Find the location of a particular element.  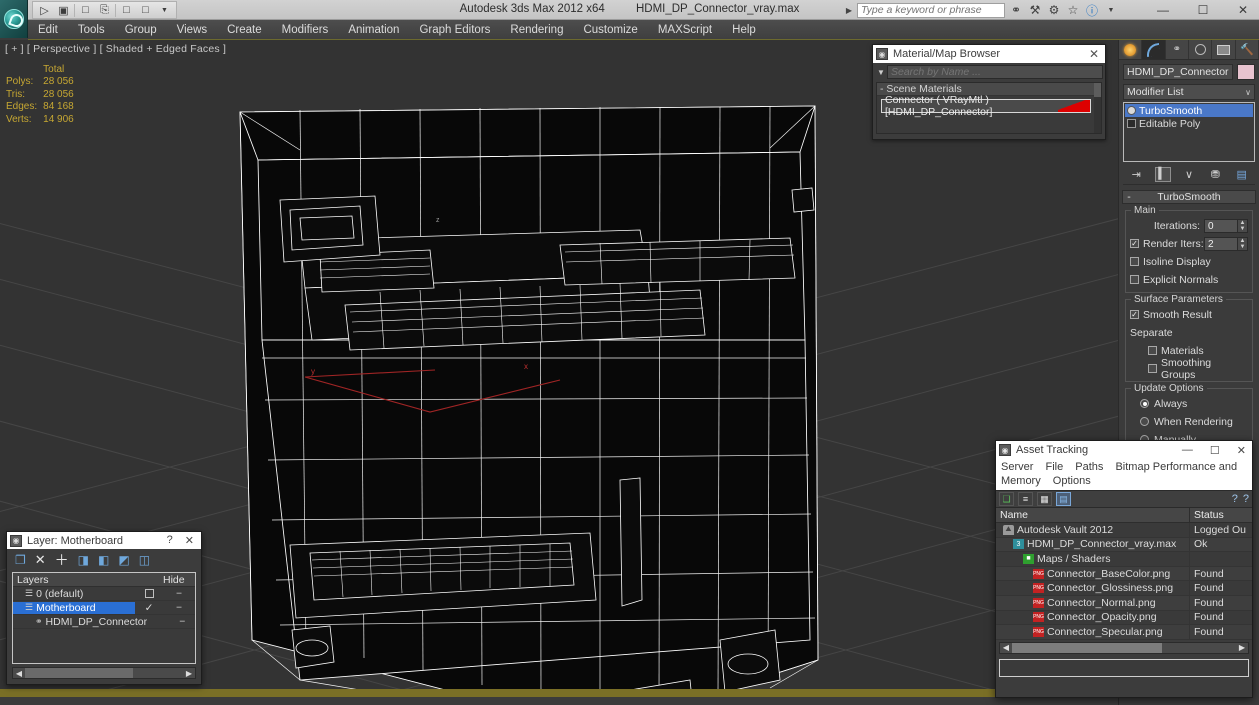

layer-row-motherboard: ☰ Motherboard ✓ ━ is located at coordinates (104, 608).